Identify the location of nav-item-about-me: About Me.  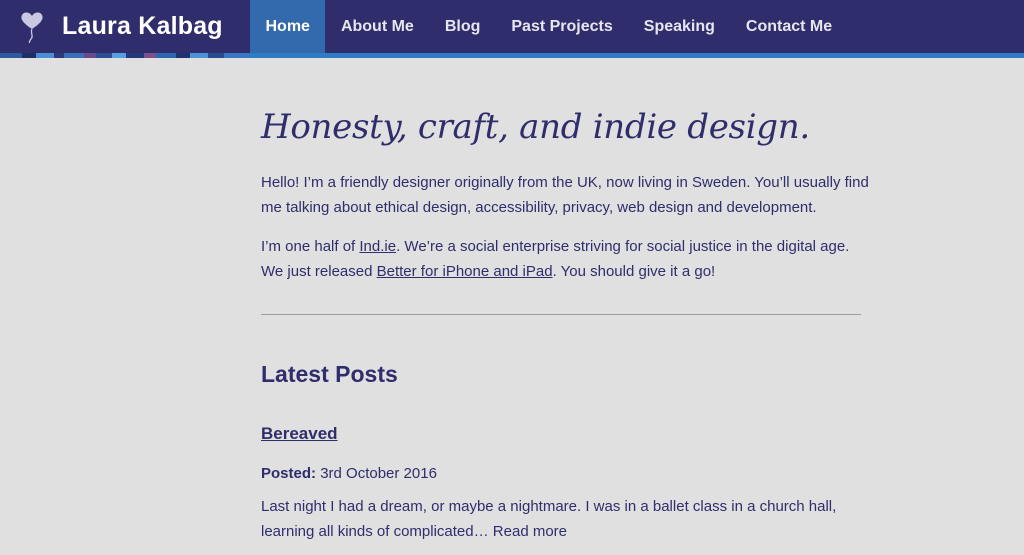
(377, 26).